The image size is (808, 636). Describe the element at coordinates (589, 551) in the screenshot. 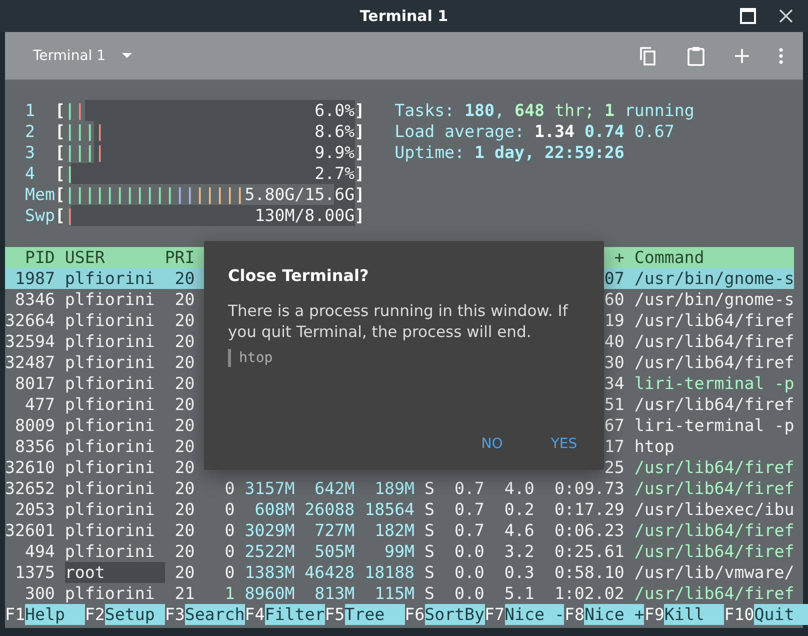

I see `table-cell: 0:25.61` at that location.